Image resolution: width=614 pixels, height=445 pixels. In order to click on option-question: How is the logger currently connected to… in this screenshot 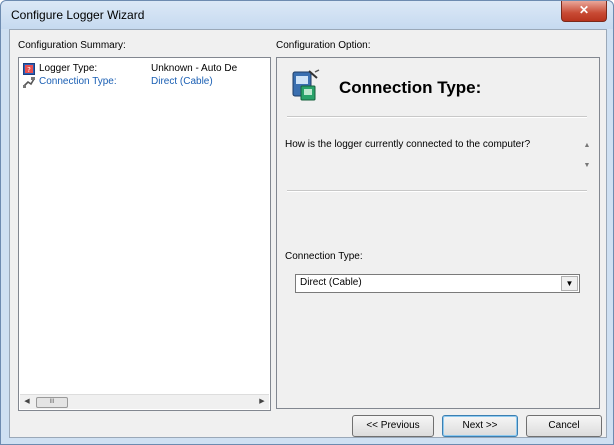, I will do `click(408, 144)`.